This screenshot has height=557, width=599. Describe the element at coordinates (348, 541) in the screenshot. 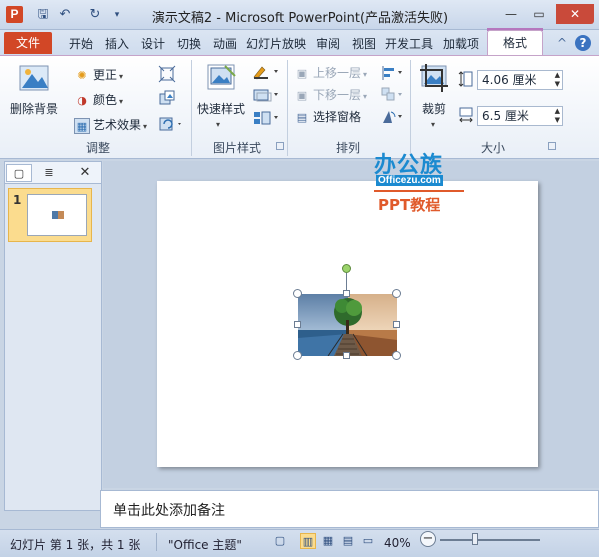

I see `reading-view-icon: ▤` at that location.